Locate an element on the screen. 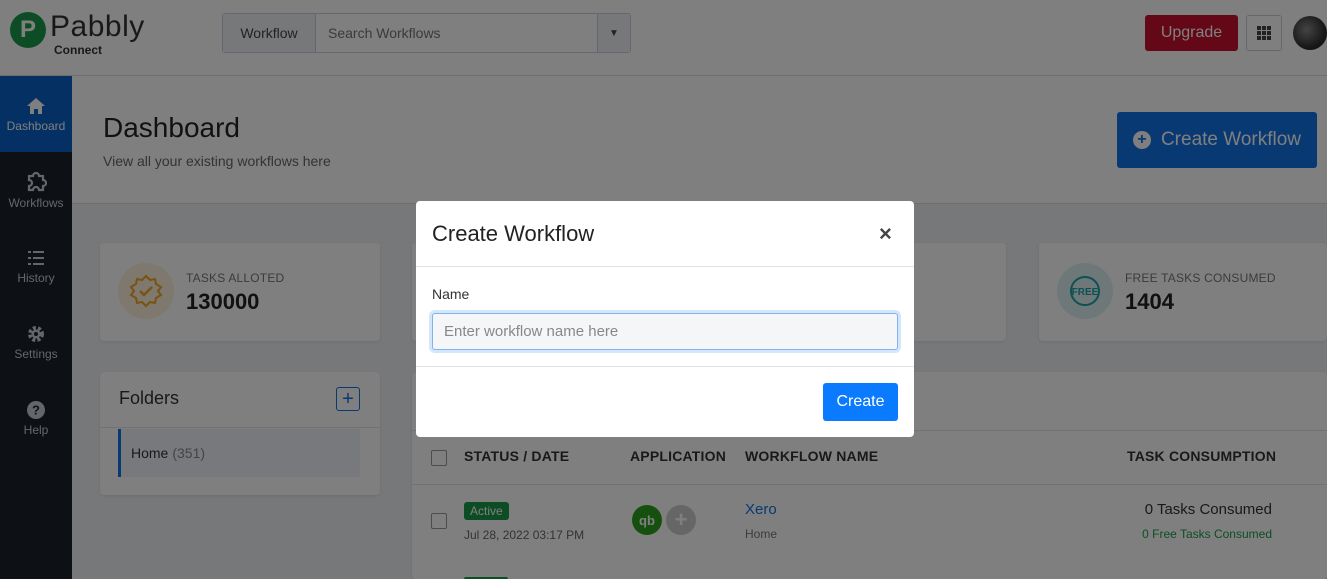  workflow-name-input is located at coordinates (665, 331).